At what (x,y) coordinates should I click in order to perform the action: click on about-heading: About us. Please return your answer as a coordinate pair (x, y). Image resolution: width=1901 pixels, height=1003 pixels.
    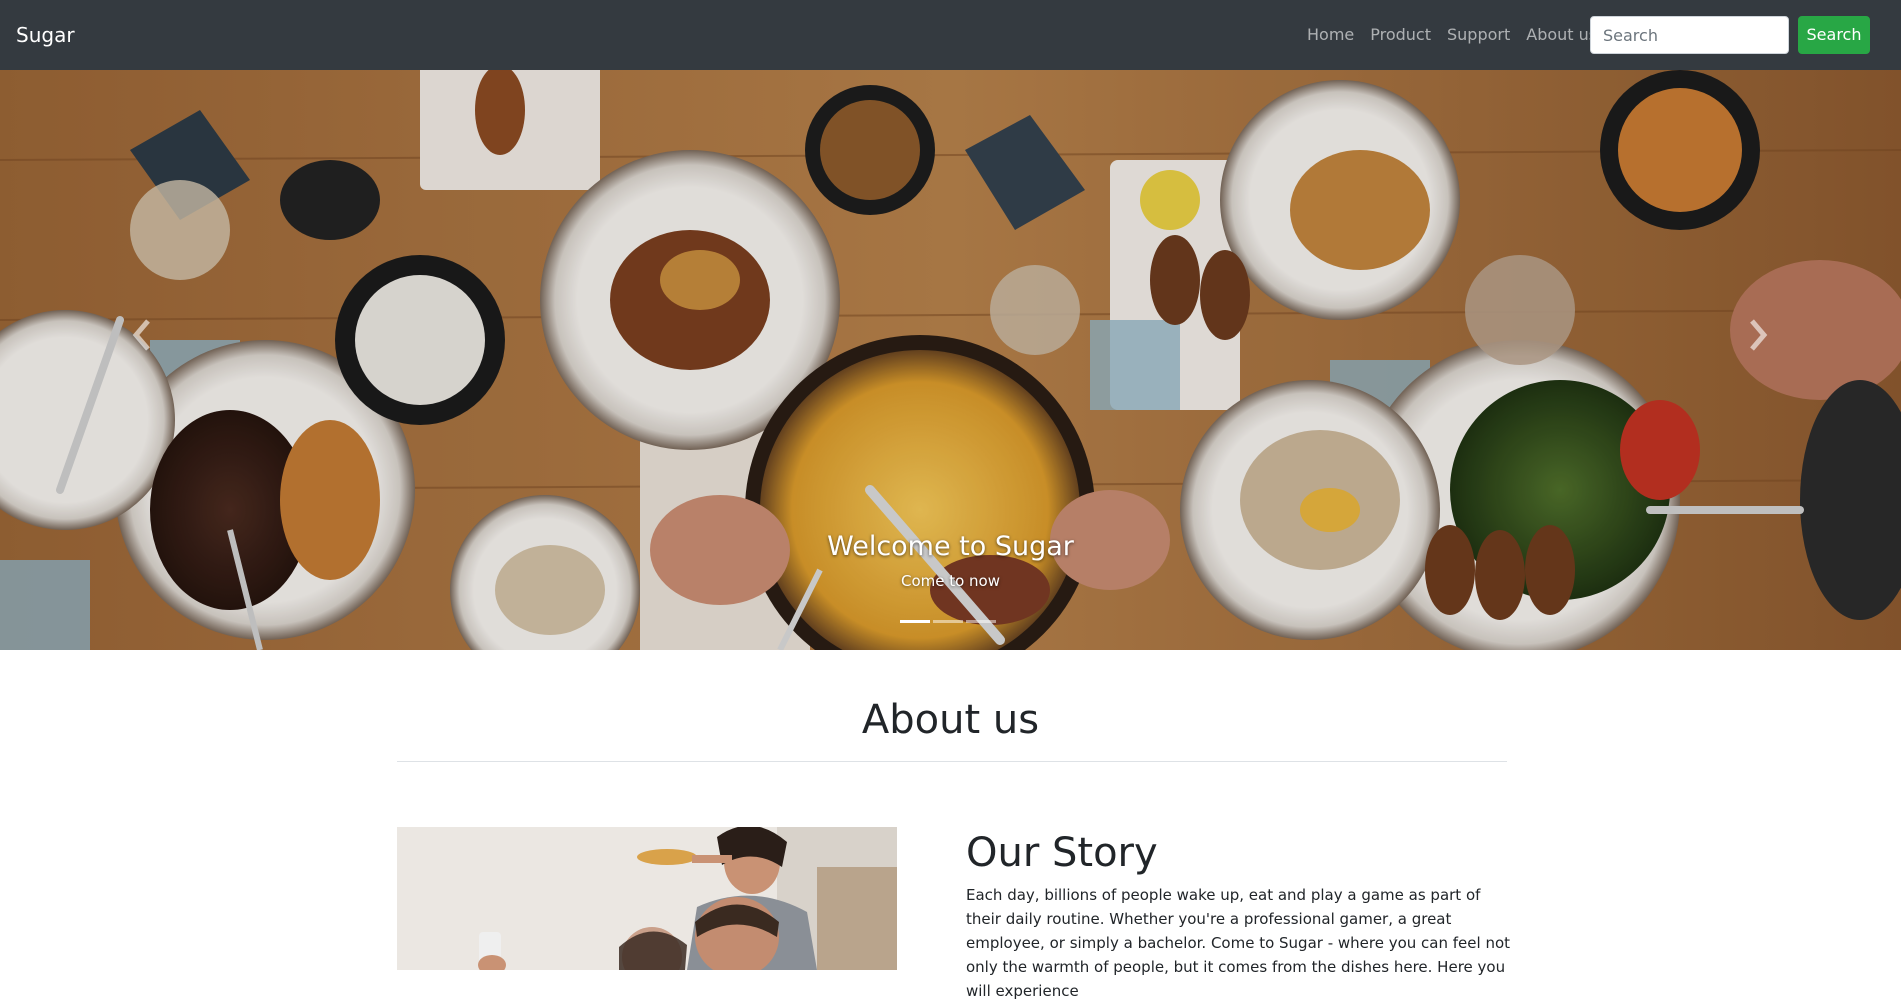
    Looking at the image, I should click on (950, 720).